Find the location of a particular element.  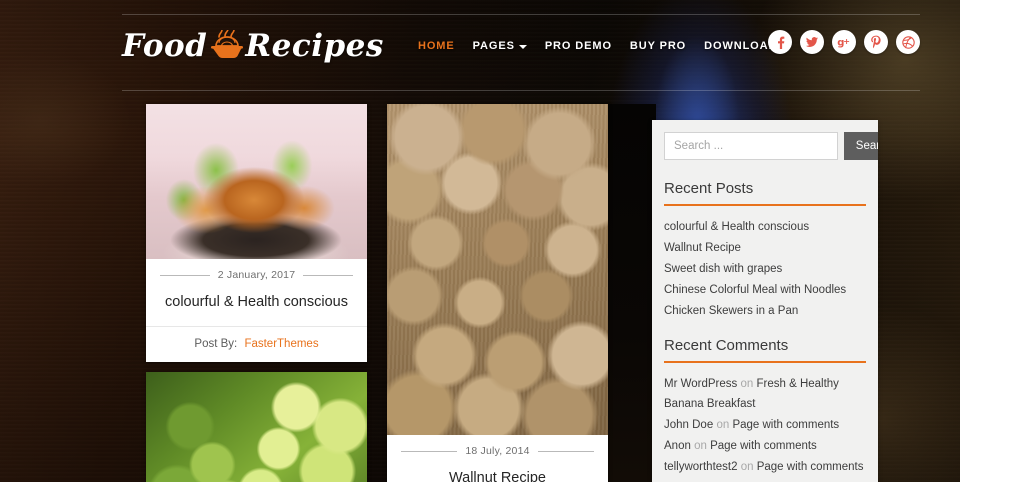

facebook-icon is located at coordinates (780, 42).